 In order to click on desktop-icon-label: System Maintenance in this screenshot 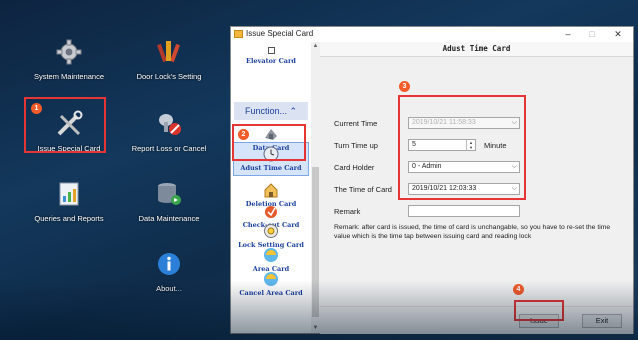, I will do `click(69, 76)`.